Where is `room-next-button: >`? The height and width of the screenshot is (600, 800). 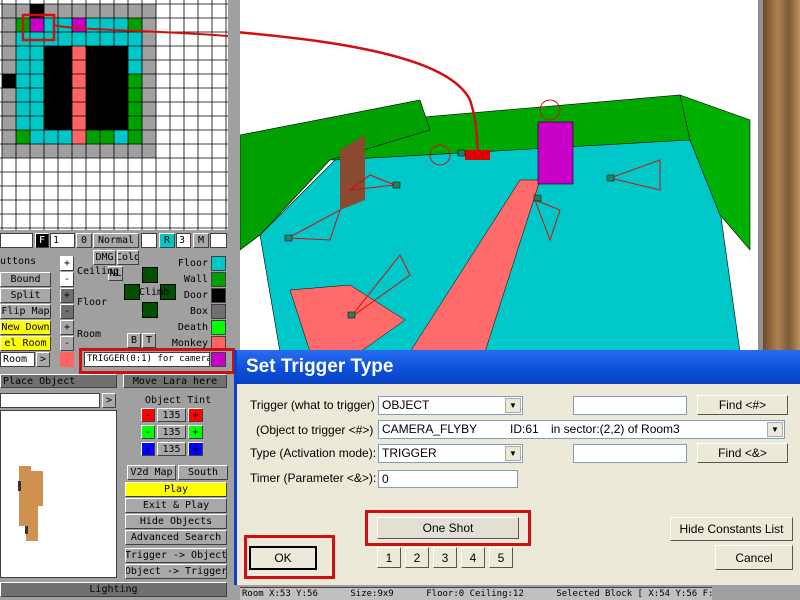
room-next-button: > is located at coordinates (43, 359).